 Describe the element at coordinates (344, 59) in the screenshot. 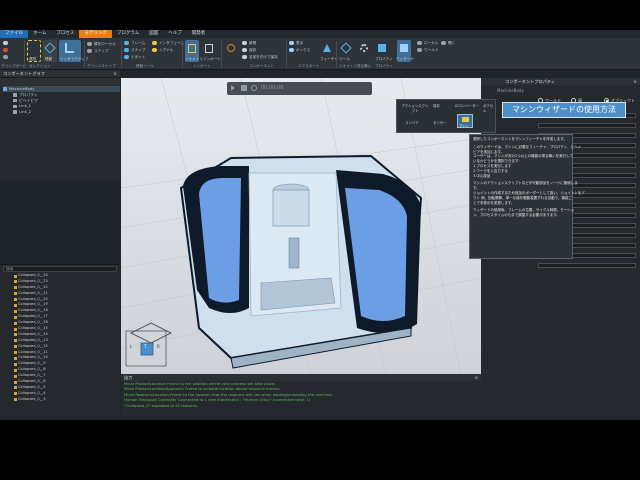

I see `tool-label: ツール` at that location.